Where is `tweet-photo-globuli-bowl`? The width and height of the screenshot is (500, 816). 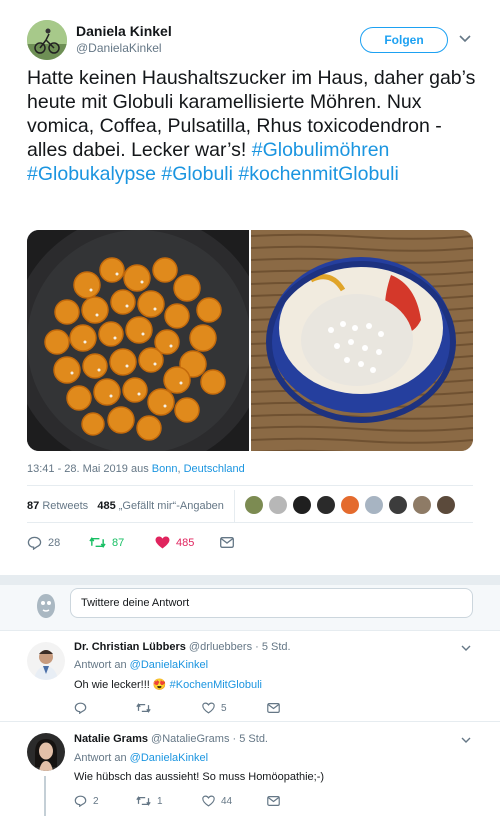
tweet-photo-globuli-bowl is located at coordinates (362, 340).